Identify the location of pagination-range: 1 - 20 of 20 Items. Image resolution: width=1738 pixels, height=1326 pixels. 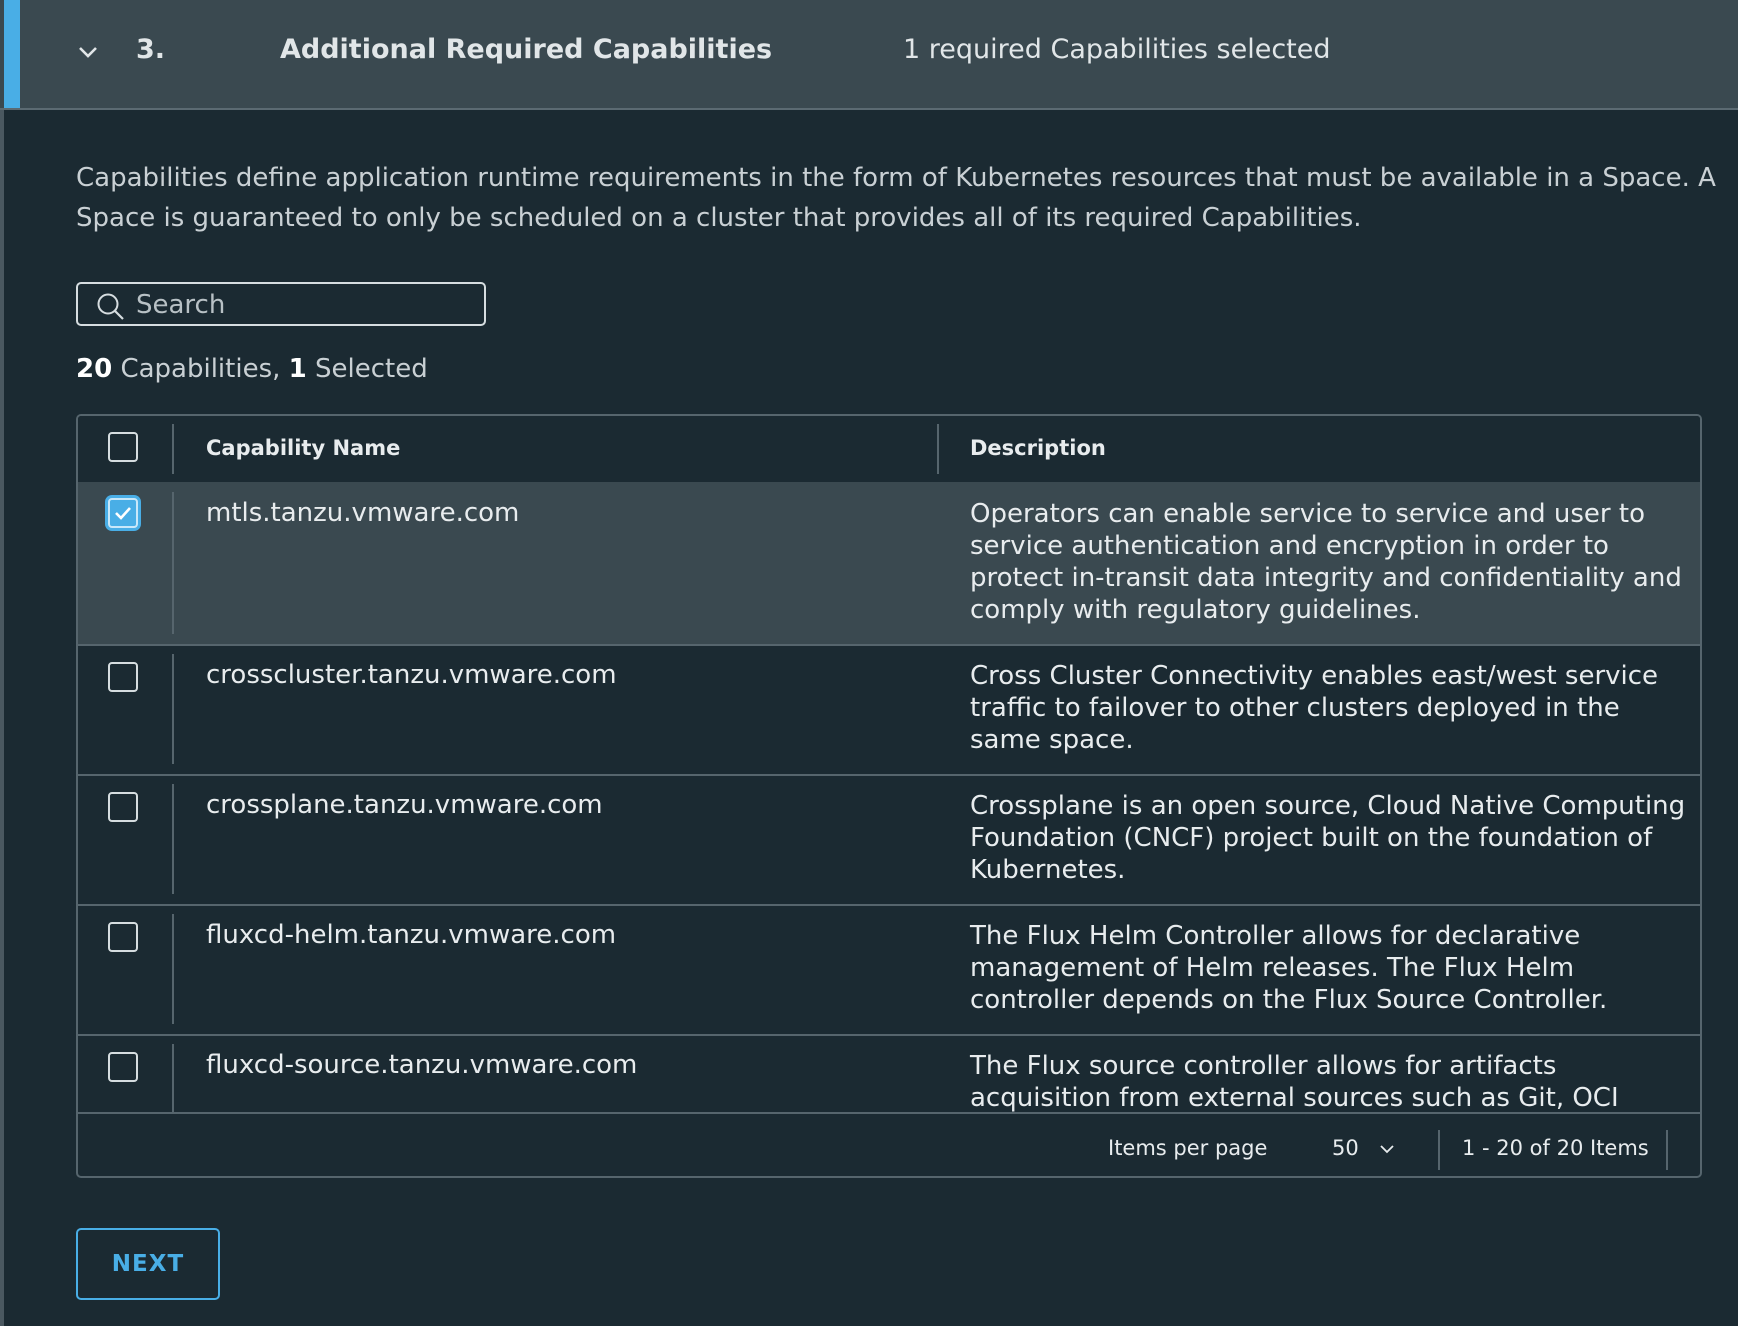
(1555, 1148).